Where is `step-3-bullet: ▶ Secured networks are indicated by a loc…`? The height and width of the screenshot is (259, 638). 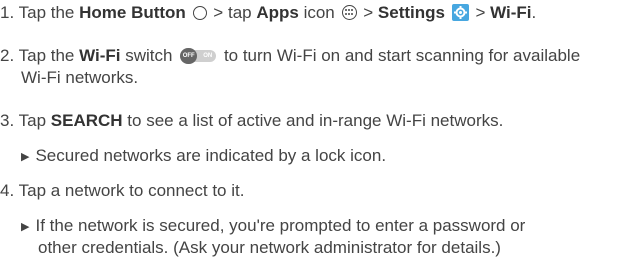
step-3-bullet: ▶ Secured networks are indicated by a loc… is located at coordinates (203, 157).